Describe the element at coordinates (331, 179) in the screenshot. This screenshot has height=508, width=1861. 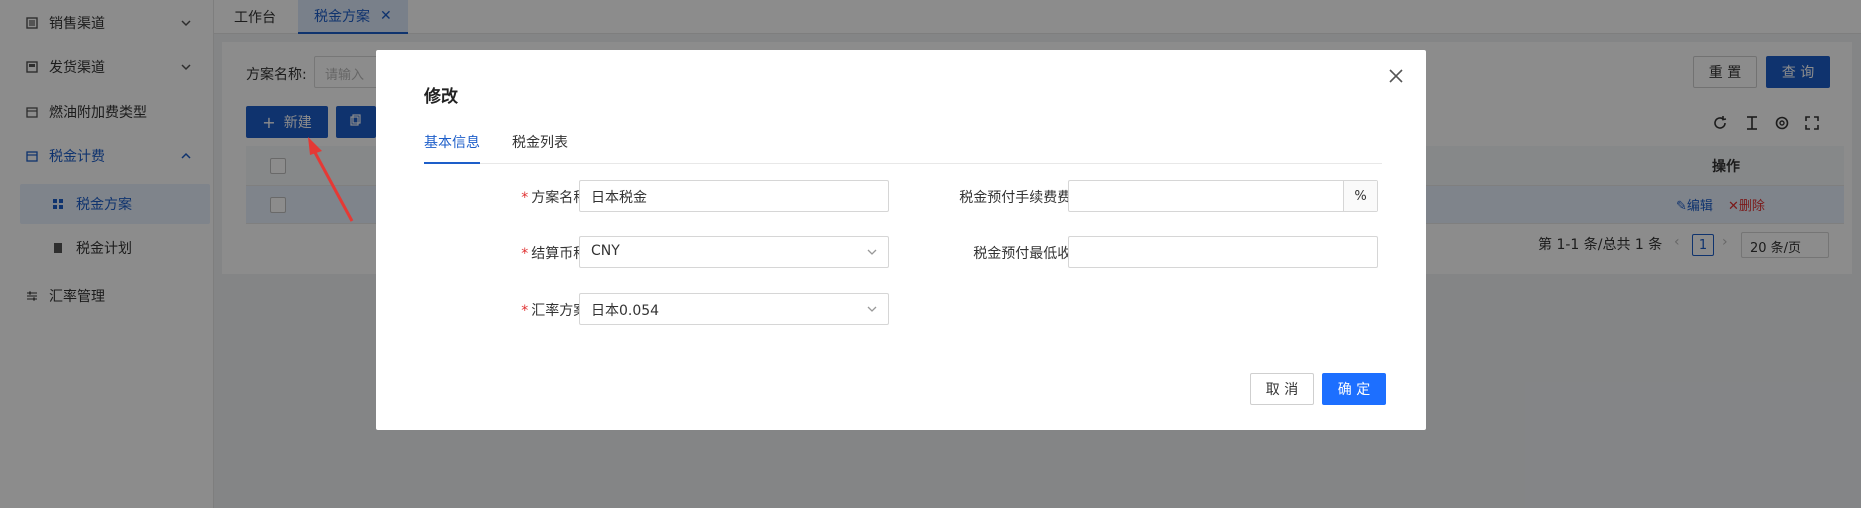
I see `annotation-arrow` at that location.